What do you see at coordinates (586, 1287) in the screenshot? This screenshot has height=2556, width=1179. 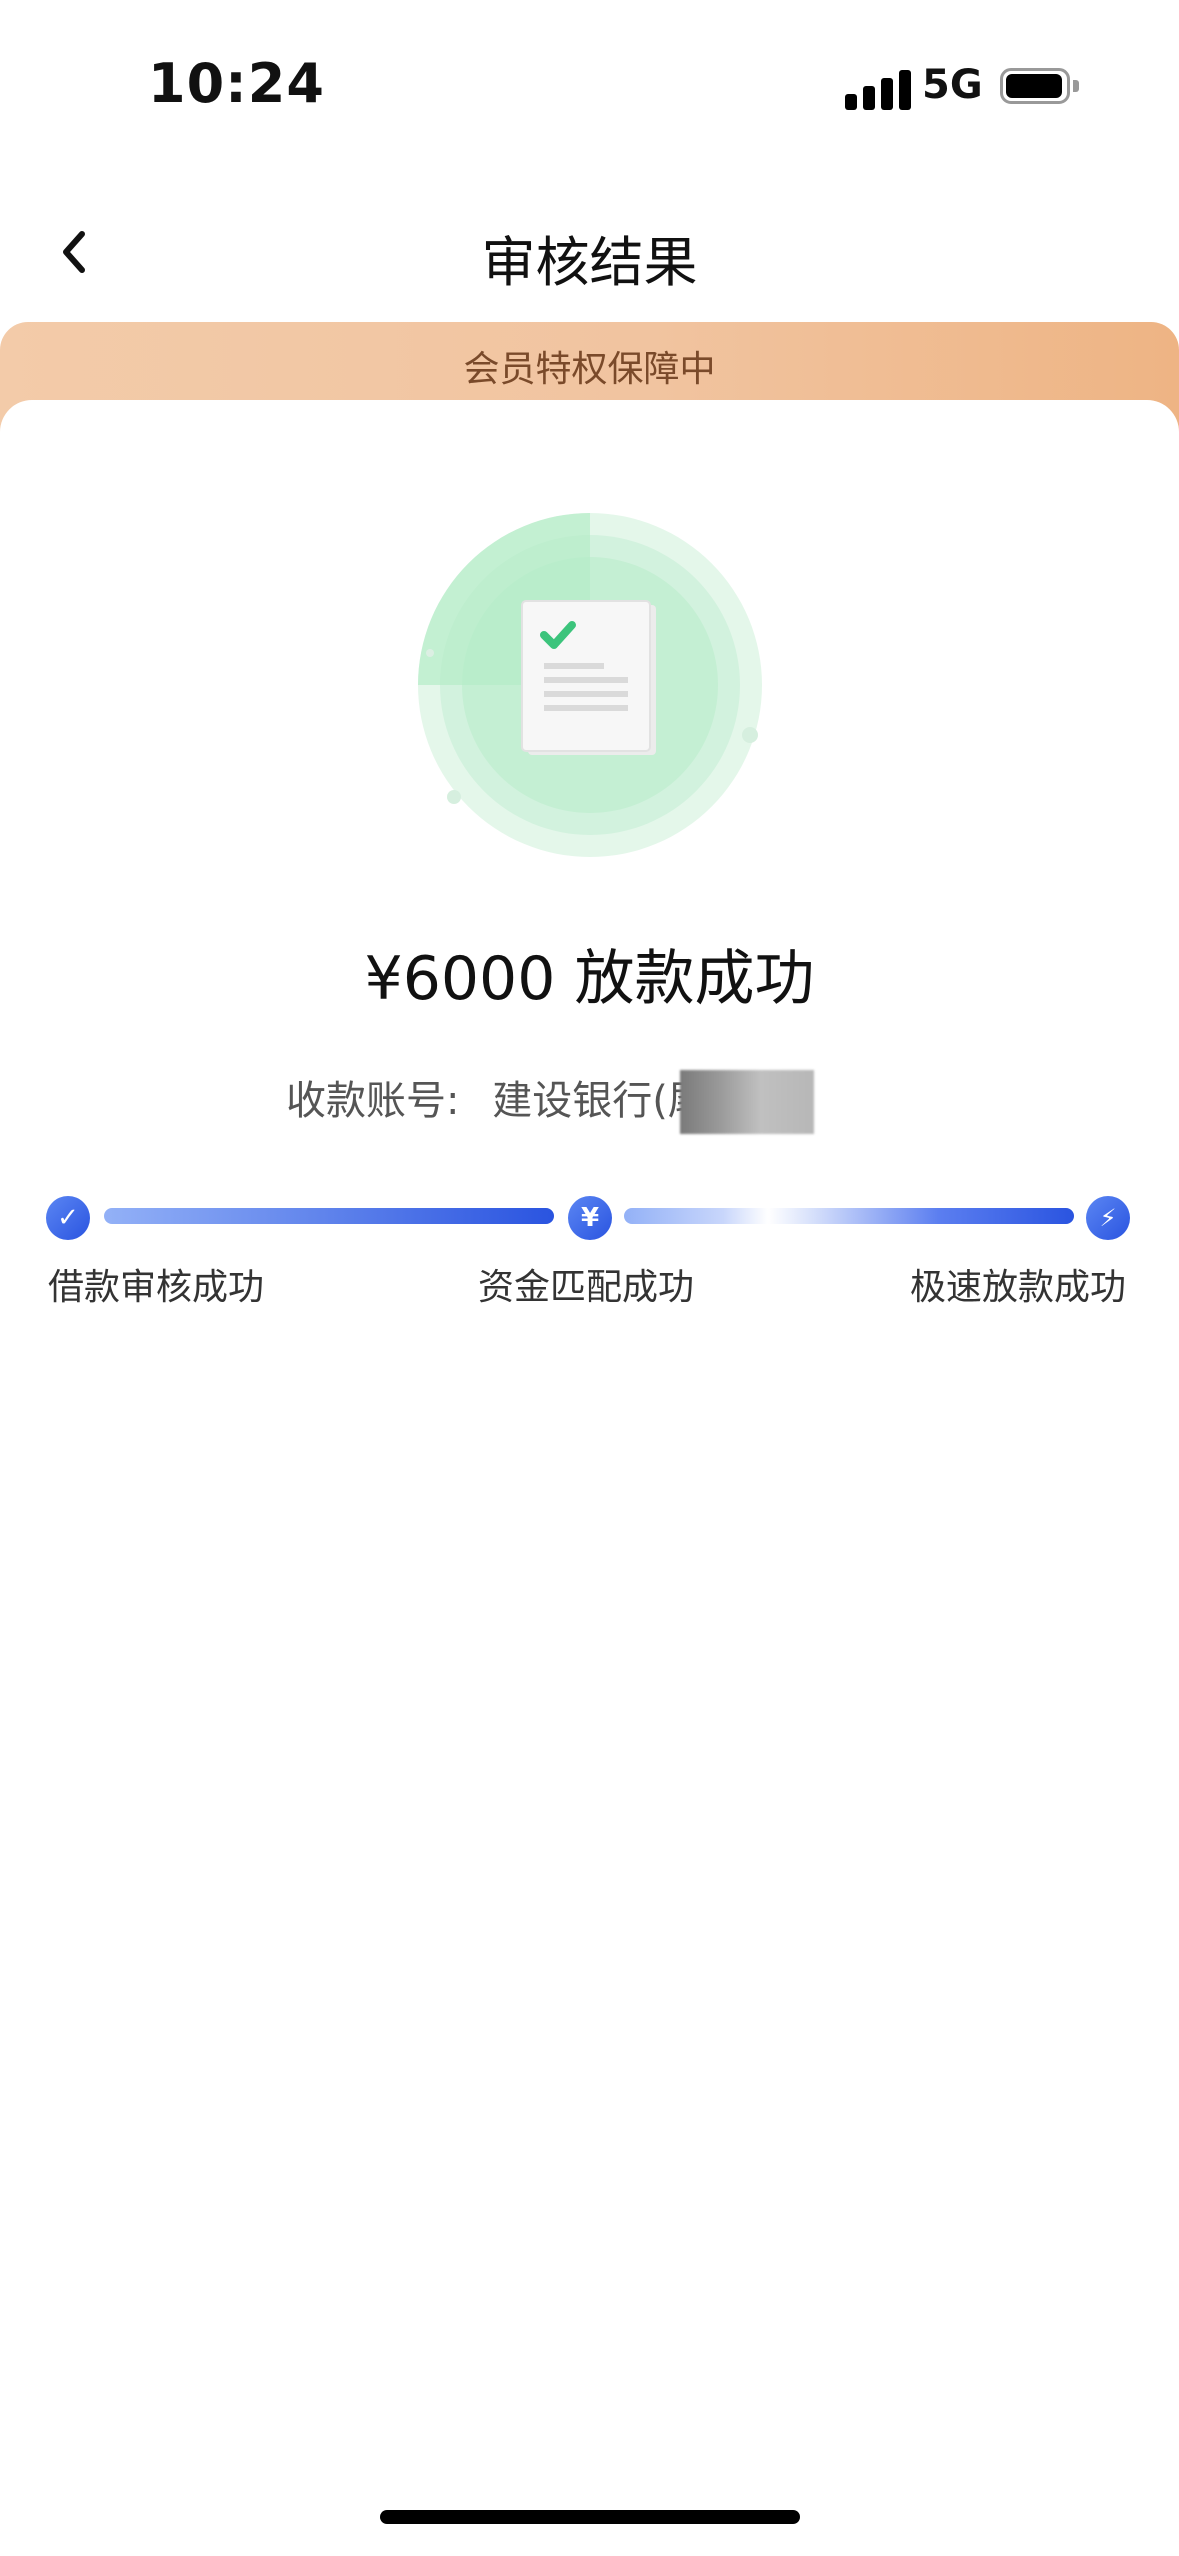 I see `step-label-funding: 资金匹配成功` at bounding box center [586, 1287].